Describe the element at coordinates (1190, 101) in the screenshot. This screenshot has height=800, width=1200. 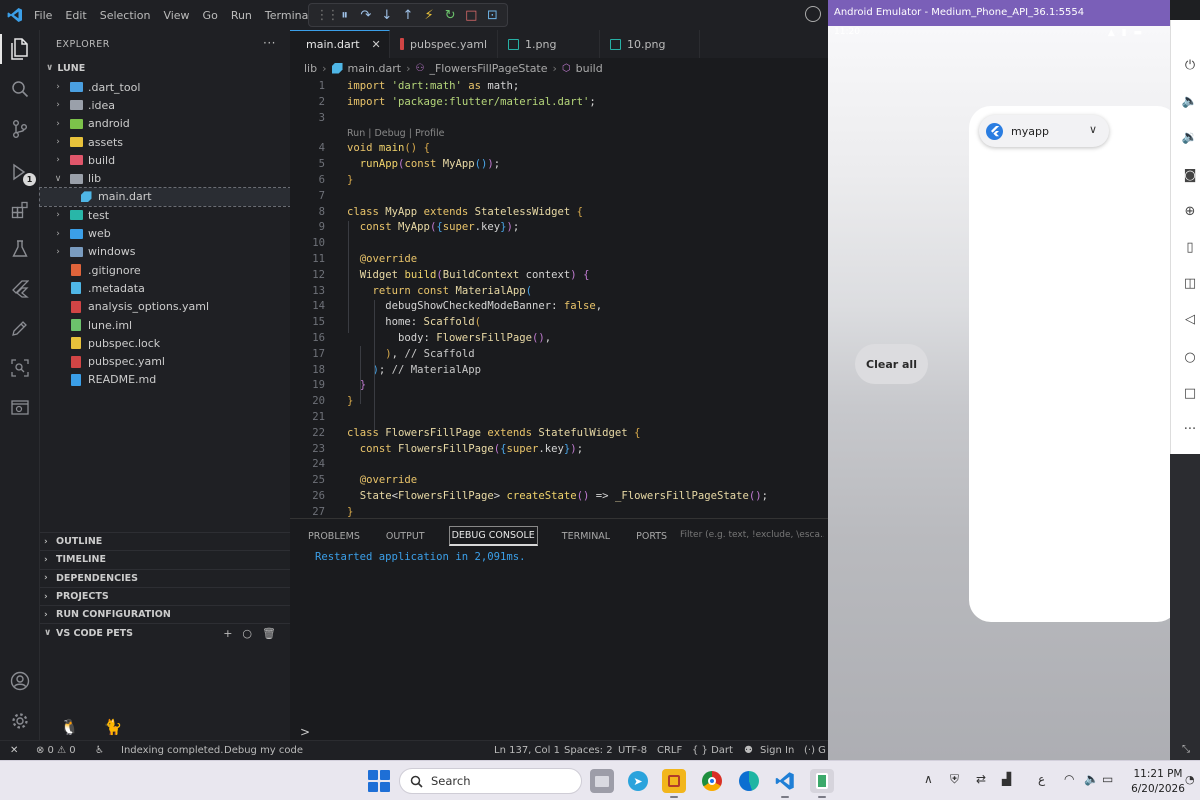
I see `volume-up-icon: 🔈` at that location.